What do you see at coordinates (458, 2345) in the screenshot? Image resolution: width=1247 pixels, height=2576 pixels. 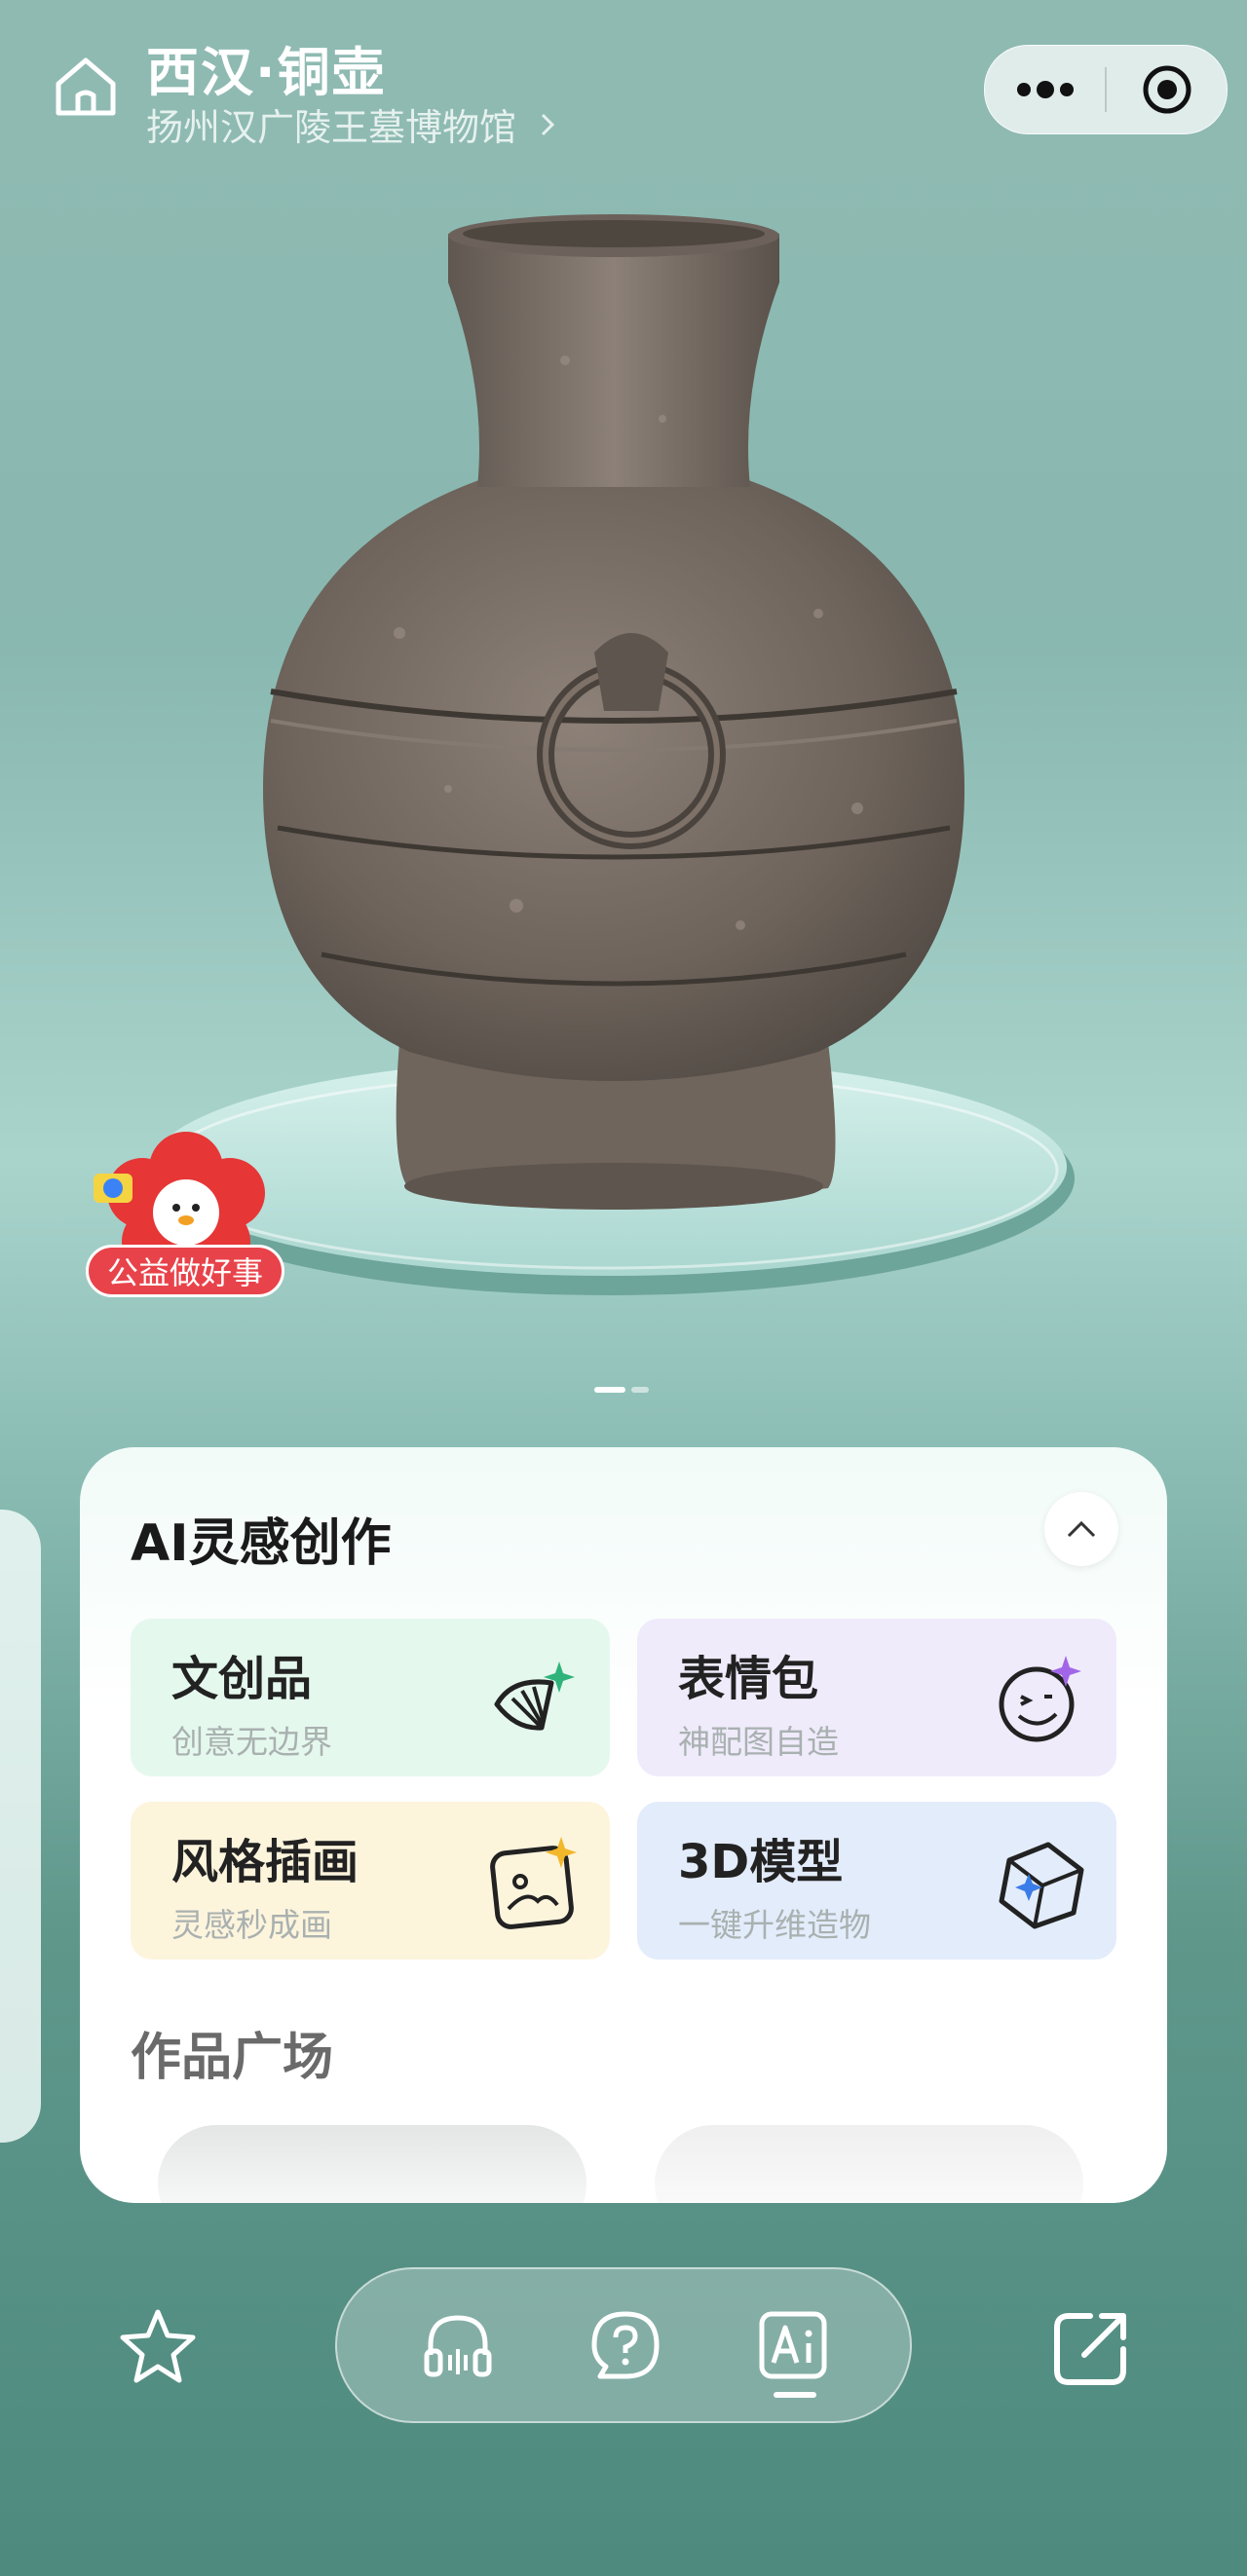 I see `audio-guide-icon` at bounding box center [458, 2345].